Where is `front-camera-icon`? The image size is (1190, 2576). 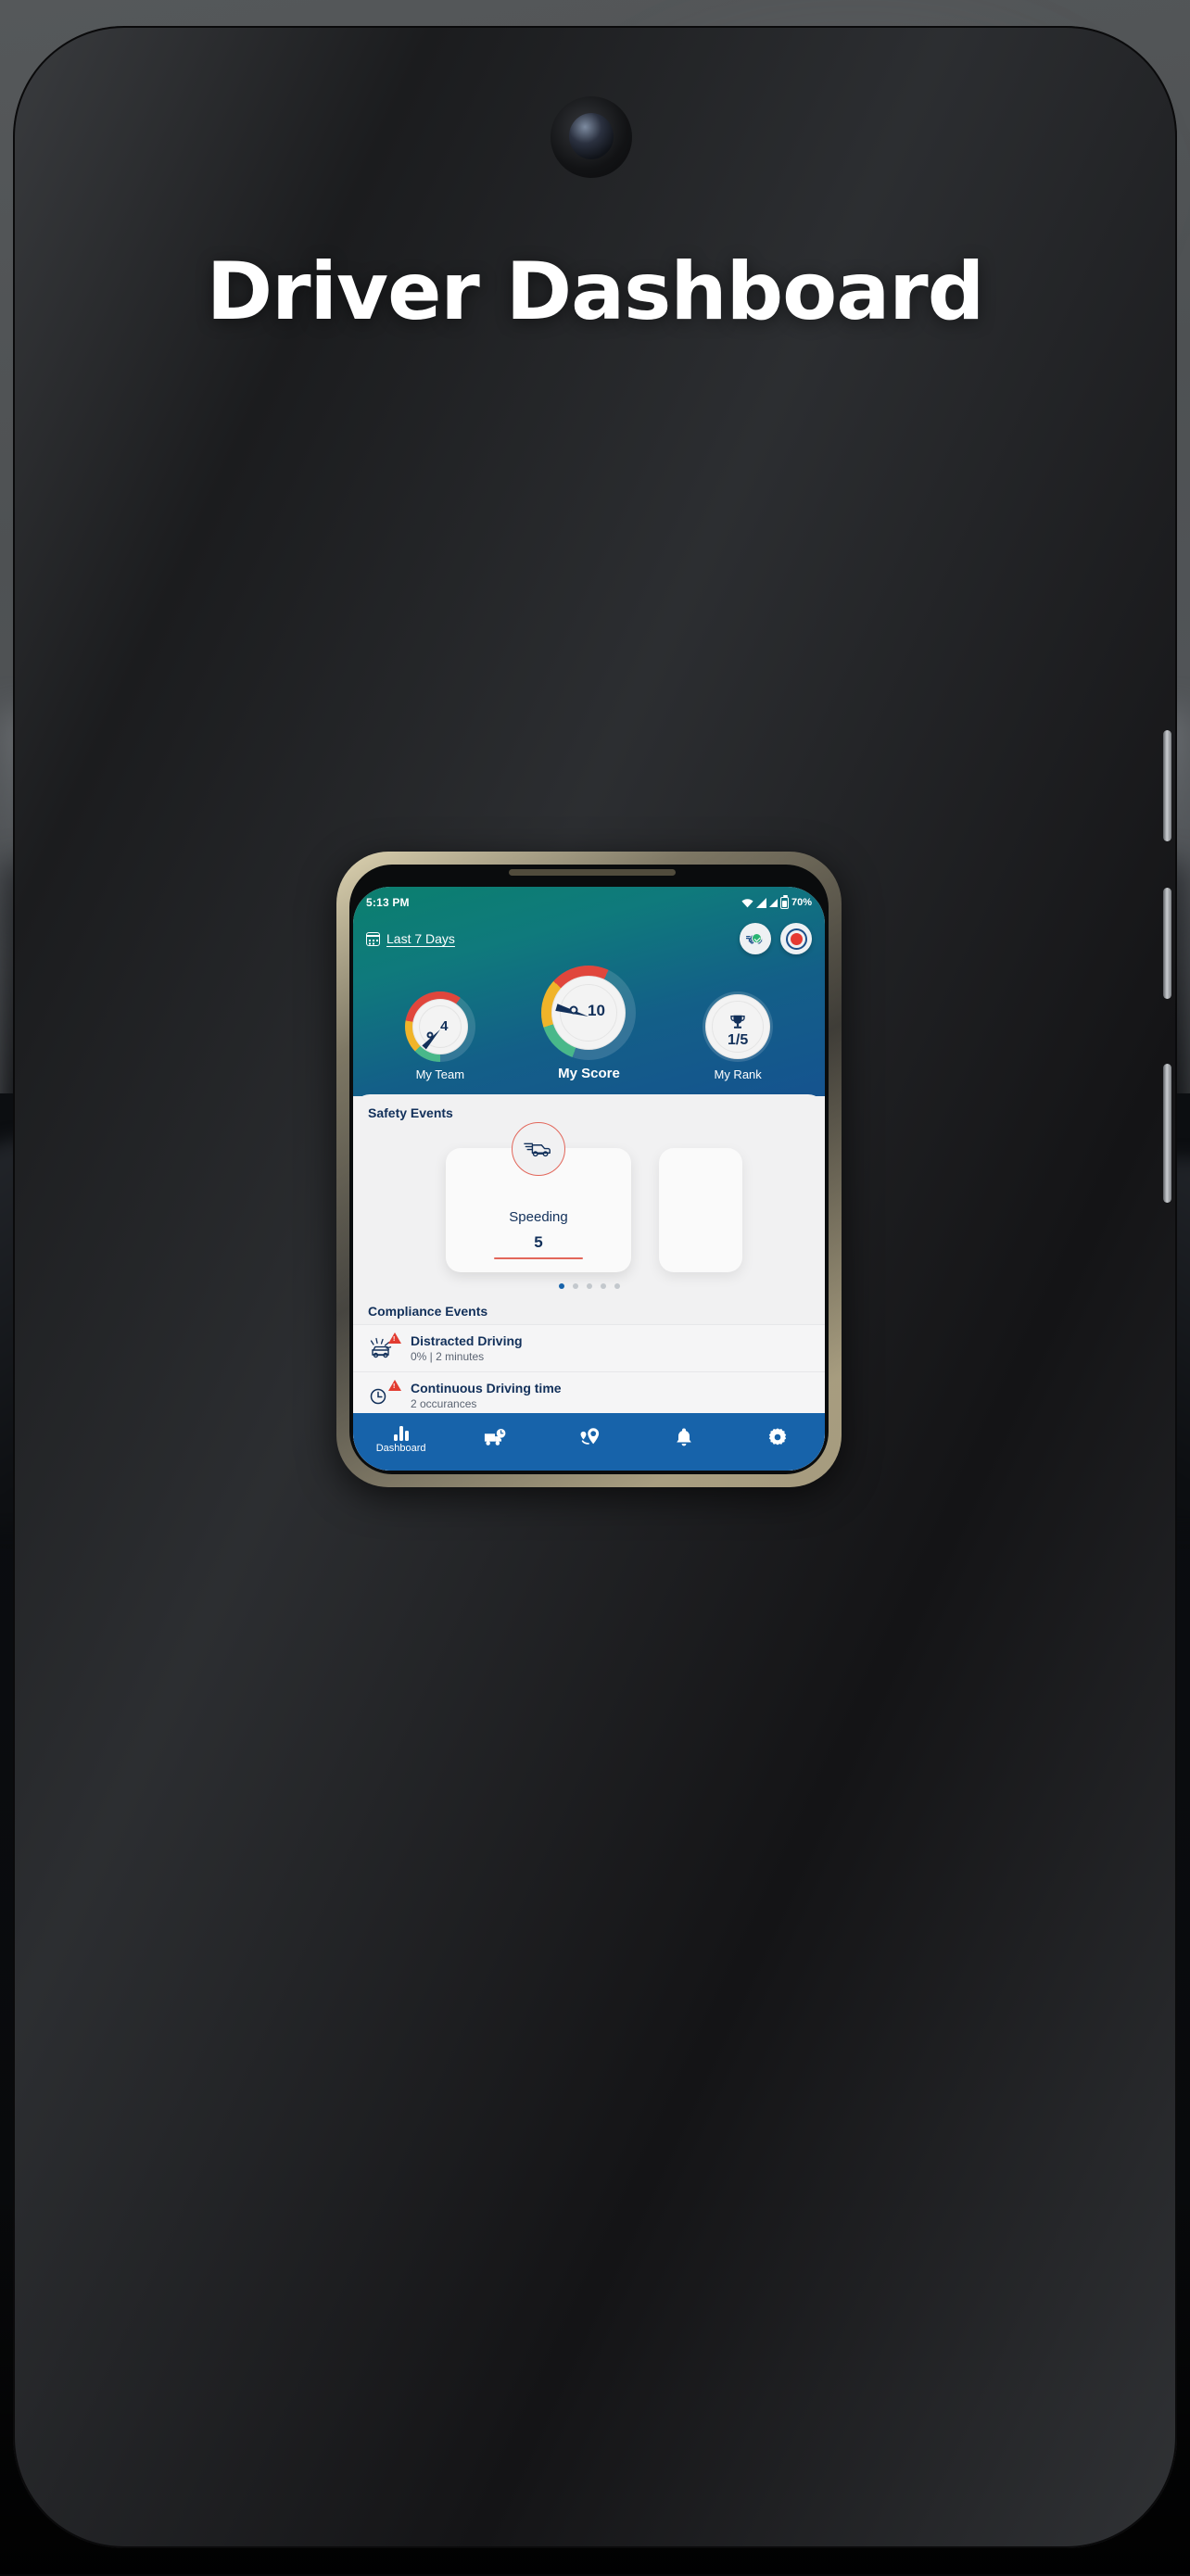 front-camera-icon is located at coordinates (591, 137).